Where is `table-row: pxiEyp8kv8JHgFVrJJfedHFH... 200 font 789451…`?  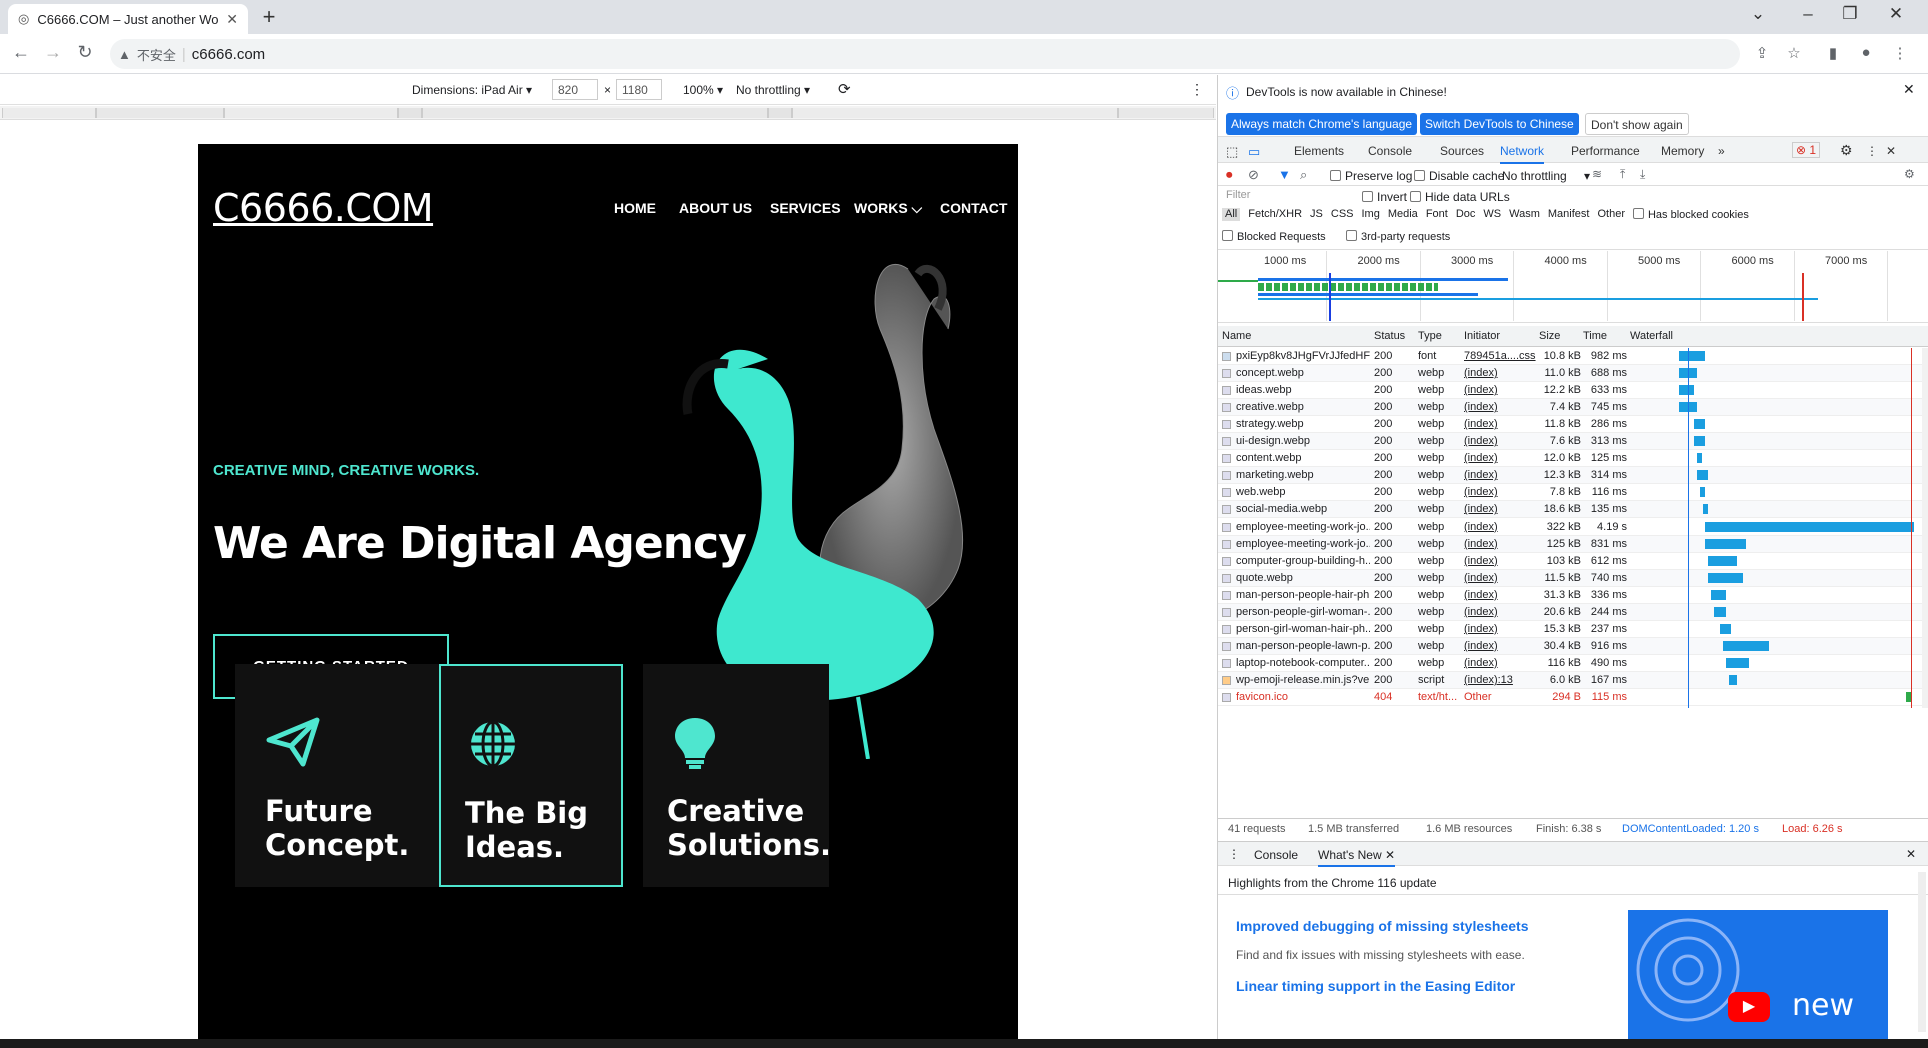 table-row: pxiEyp8kv8JHgFVrJJfedHFH... 200 font 789451… is located at coordinates (1573, 356).